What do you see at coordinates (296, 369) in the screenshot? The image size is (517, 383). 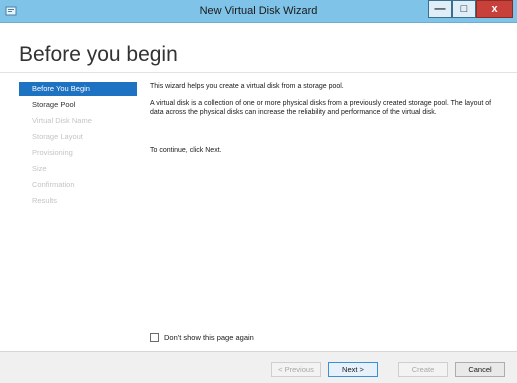 I see `previous-button: < Previous` at bounding box center [296, 369].